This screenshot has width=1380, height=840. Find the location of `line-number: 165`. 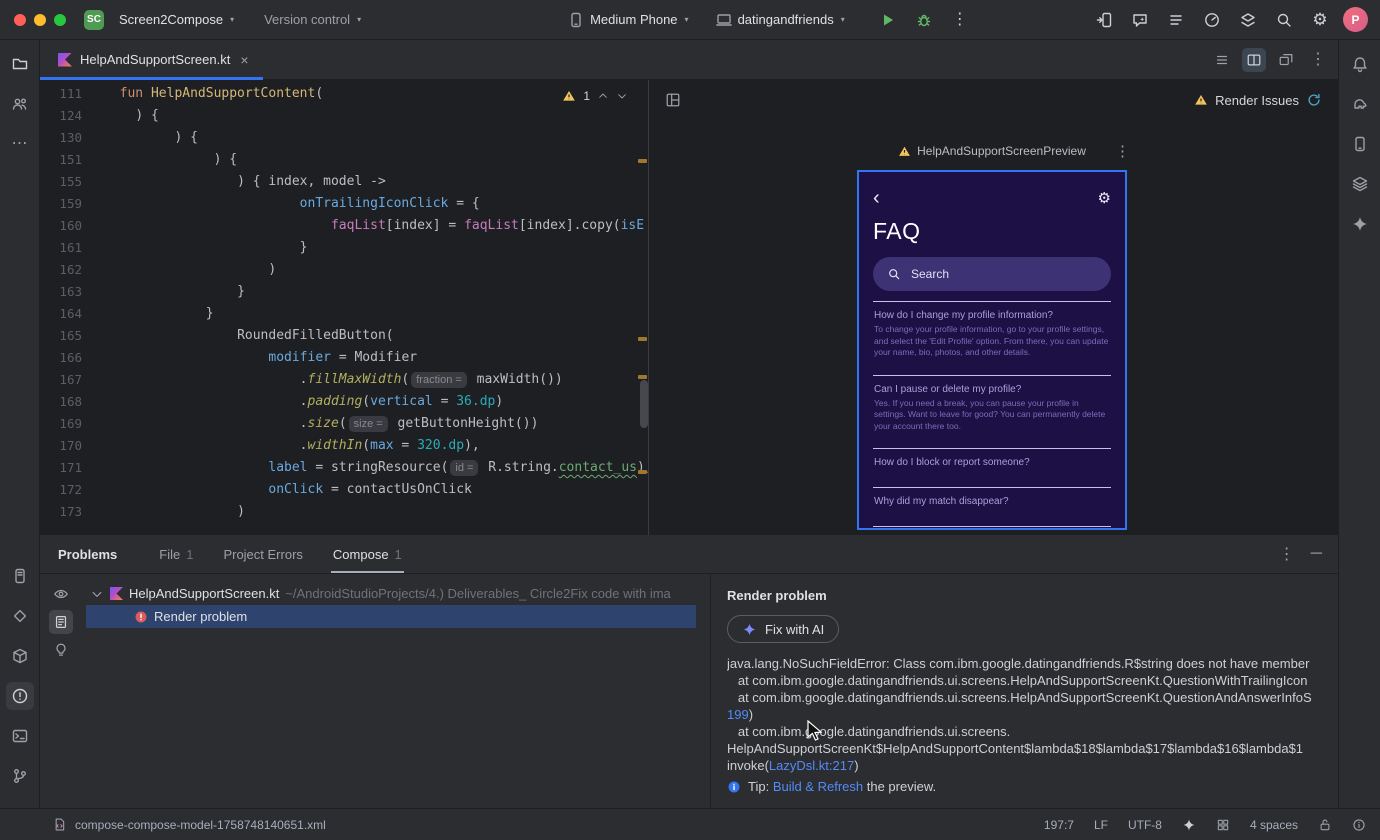

line-number: 165 is located at coordinates (65, 336).